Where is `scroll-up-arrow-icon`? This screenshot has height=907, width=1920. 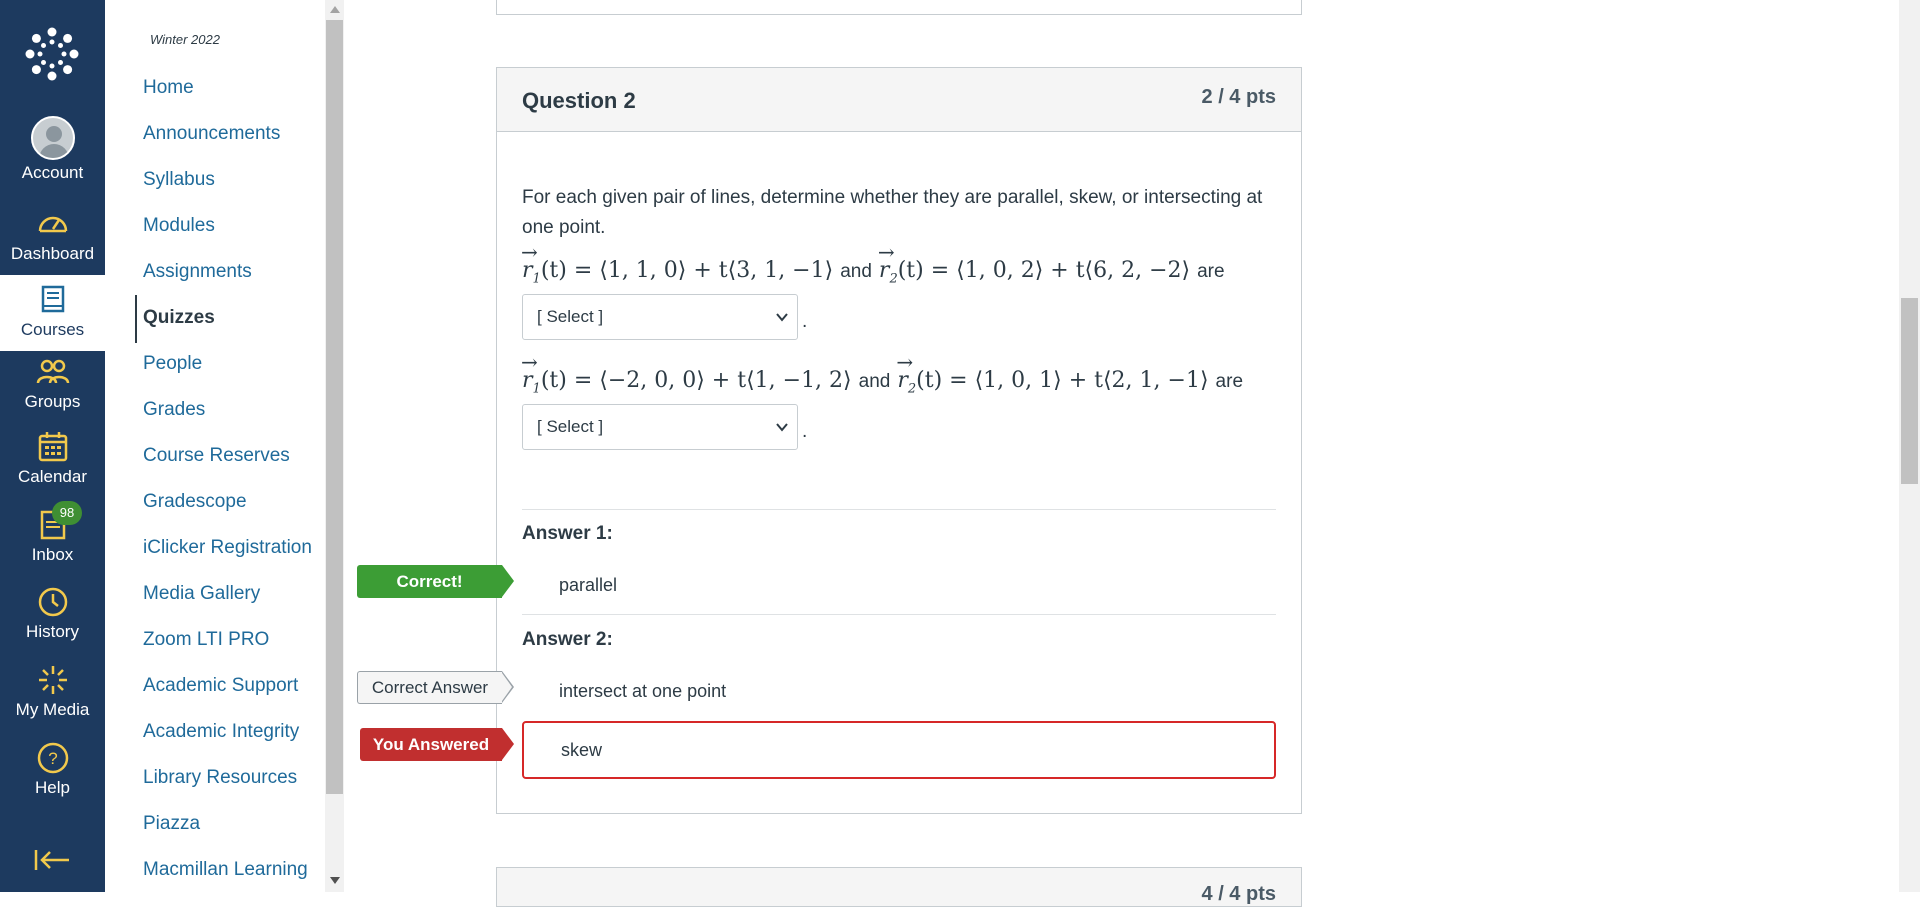 scroll-up-arrow-icon is located at coordinates (335, 9).